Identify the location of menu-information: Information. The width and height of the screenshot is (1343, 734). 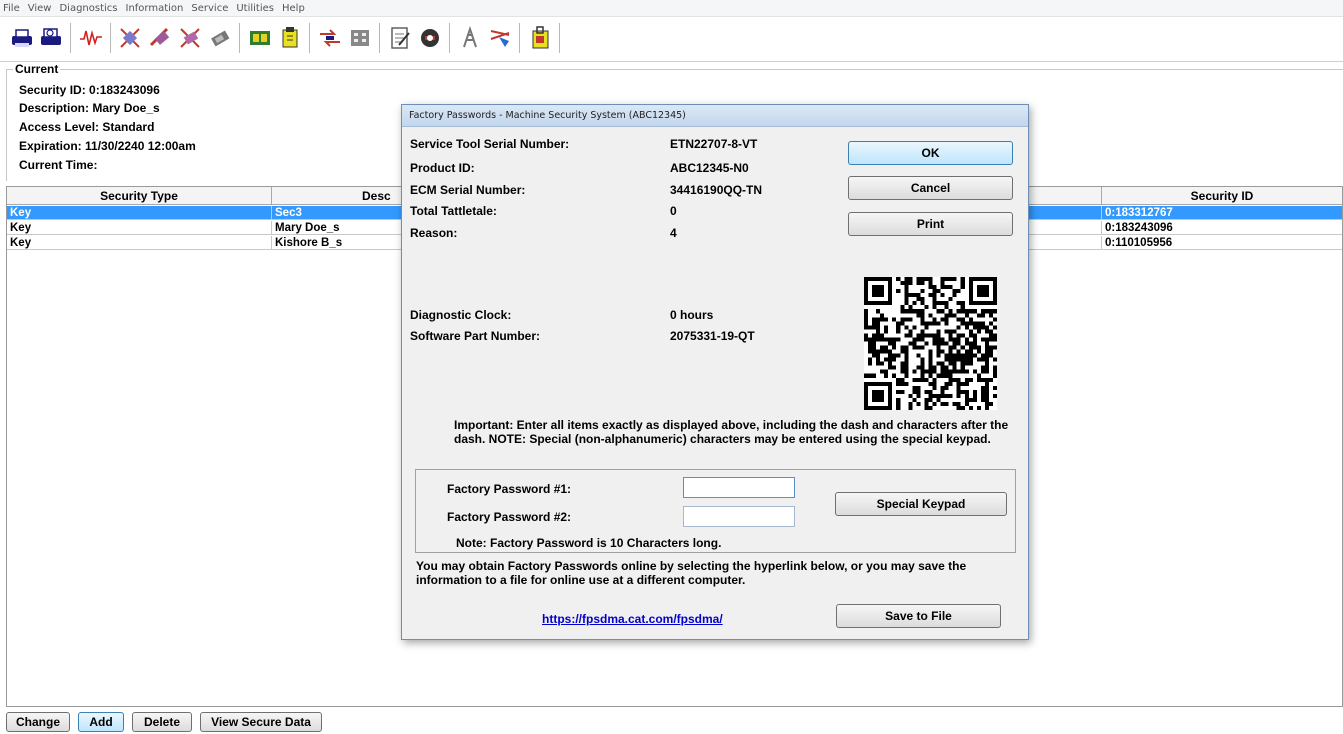
(155, 8).